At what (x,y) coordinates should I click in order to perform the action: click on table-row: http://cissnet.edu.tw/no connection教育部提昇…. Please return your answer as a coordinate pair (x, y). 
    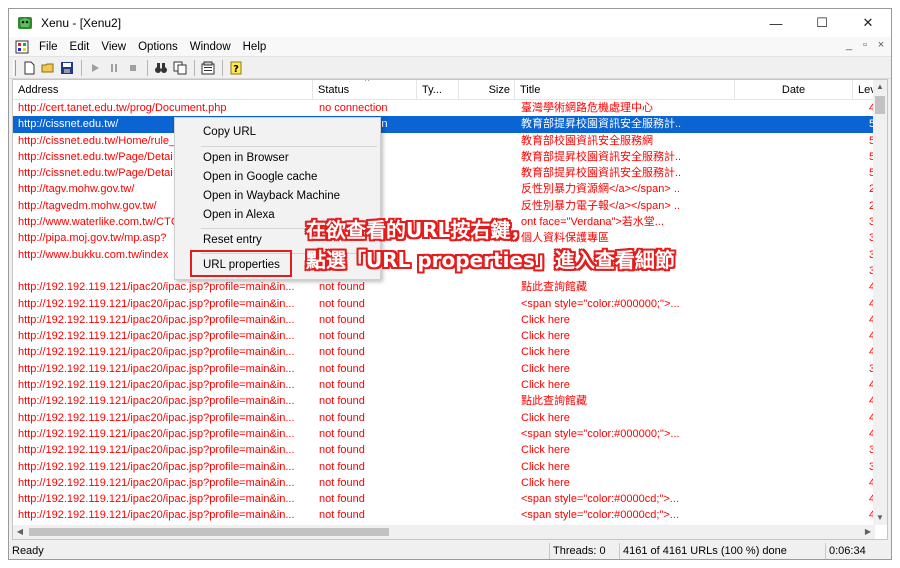
    Looking at the image, I should click on (444, 124).